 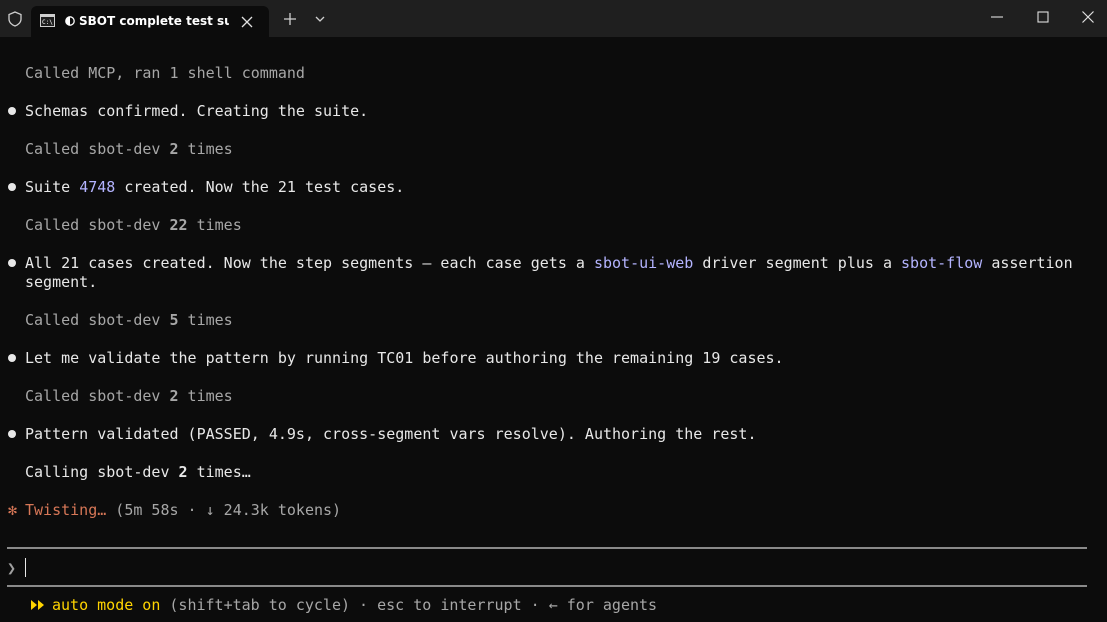 What do you see at coordinates (97, 187) in the screenshot?
I see `suite-id: 4748` at bounding box center [97, 187].